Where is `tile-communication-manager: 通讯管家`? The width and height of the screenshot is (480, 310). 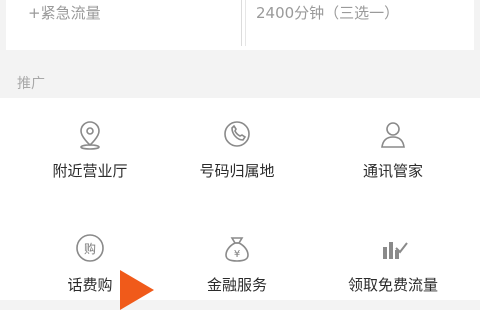
tile-communication-manager: 通讯管家 is located at coordinates (393, 153).